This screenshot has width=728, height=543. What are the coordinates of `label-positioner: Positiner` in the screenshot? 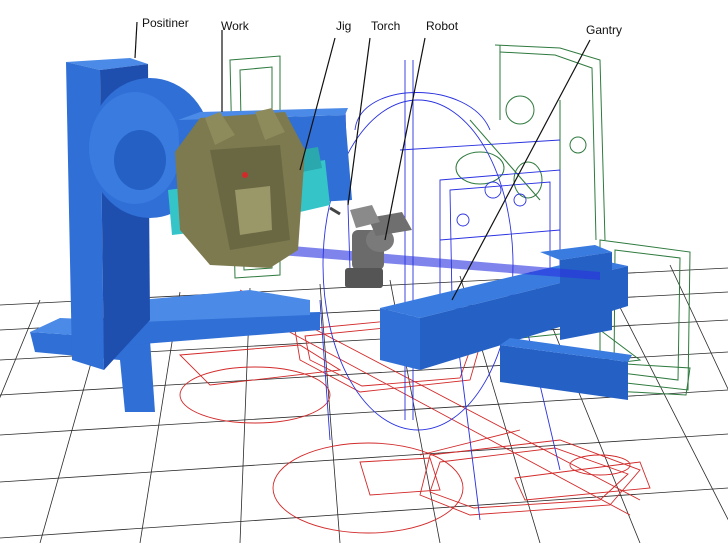 It's located at (165, 23).